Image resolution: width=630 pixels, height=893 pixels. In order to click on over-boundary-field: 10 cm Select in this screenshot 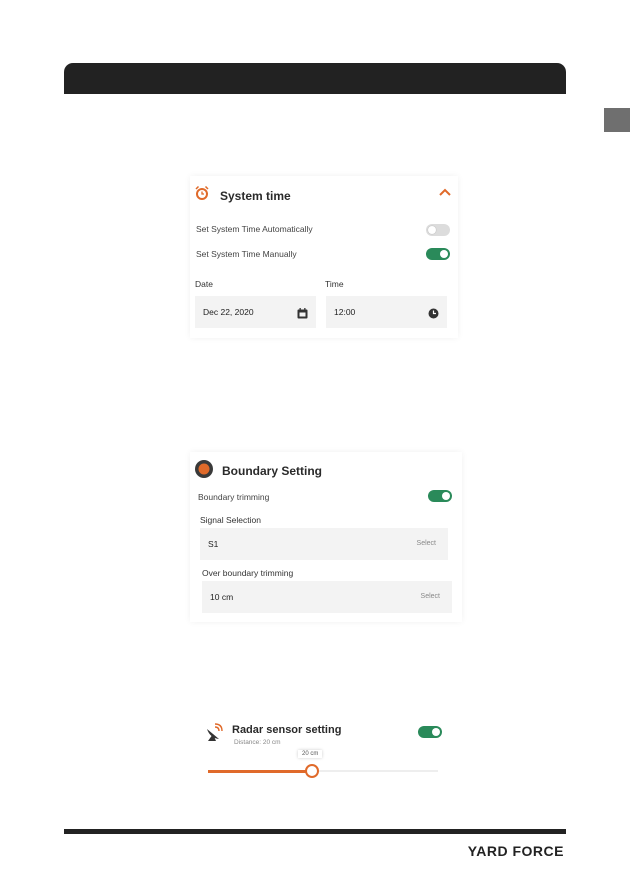, I will do `click(327, 597)`.